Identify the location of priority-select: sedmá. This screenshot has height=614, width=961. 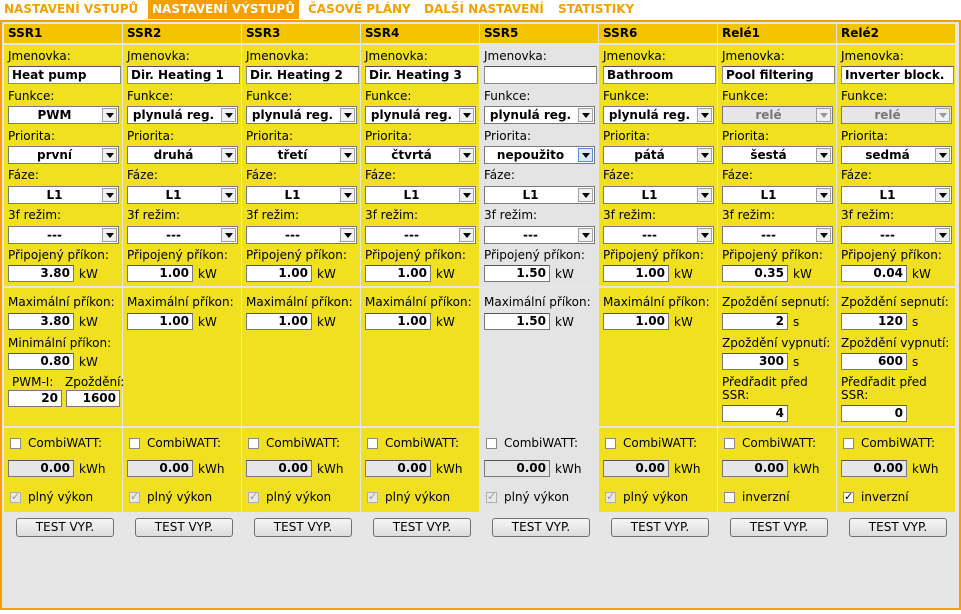
(896, 155).